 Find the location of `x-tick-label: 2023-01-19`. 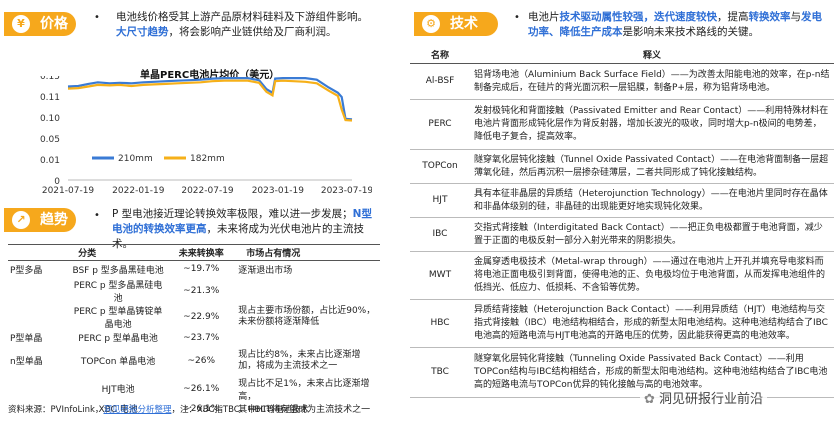

x-tick-label: 2023-01-19 is located at coordinates (278, 191).